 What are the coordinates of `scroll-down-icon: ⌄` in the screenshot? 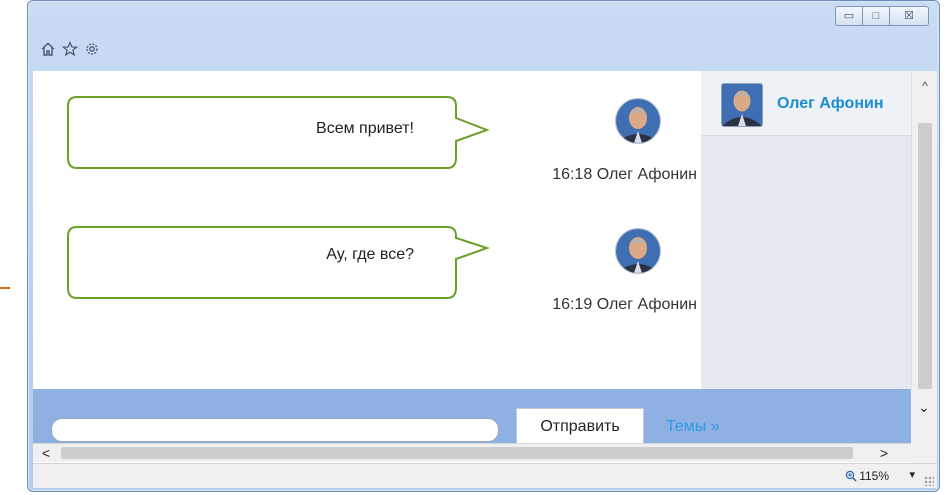 It's located at (924, 407).